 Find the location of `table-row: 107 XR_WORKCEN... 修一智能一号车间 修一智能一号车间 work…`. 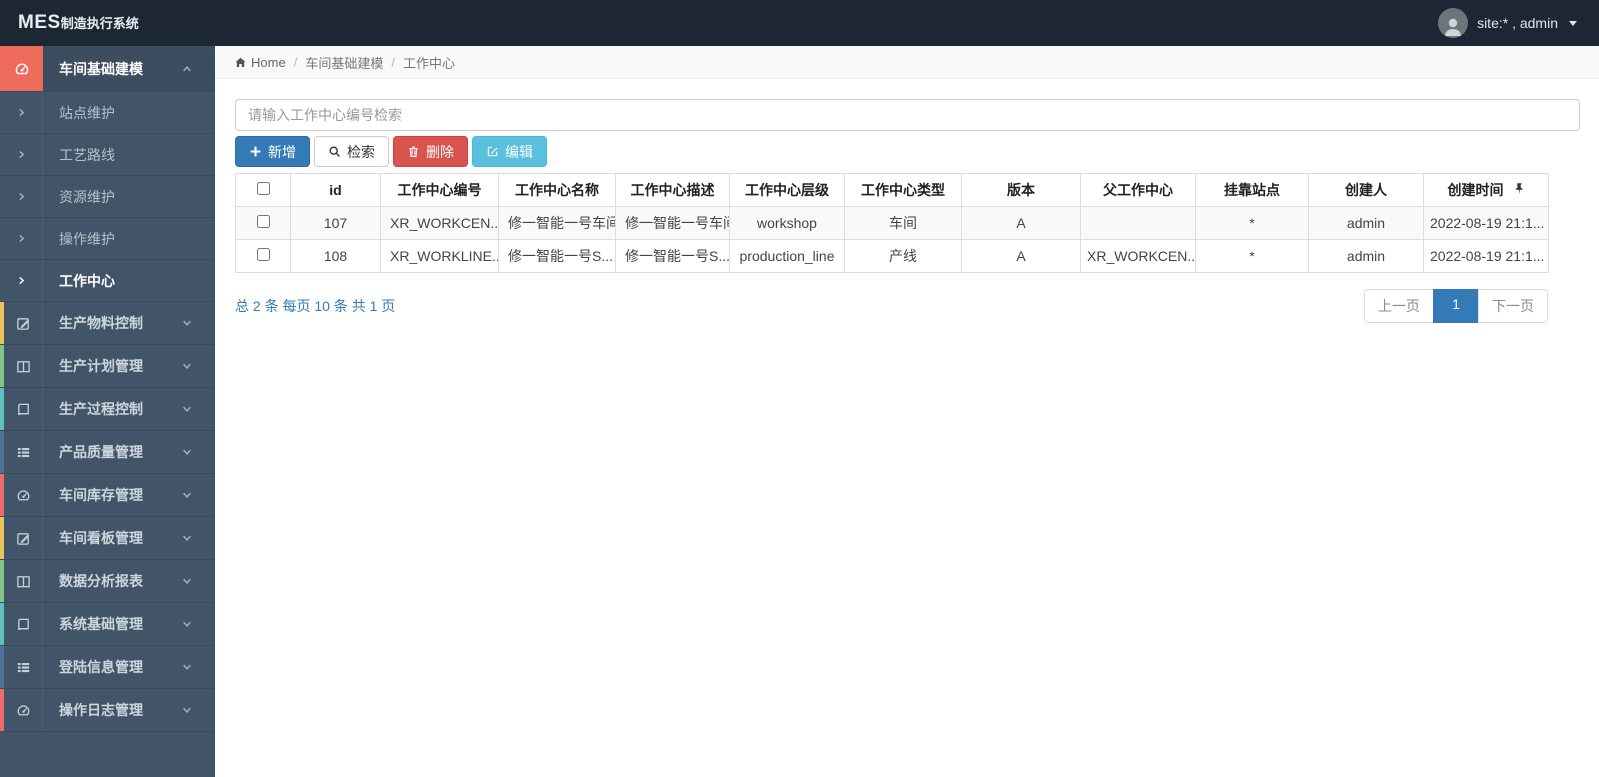

table-row: 107 XR_WORKCEN... 修一智能一号车间 修一智能一号车间 work… is located at coordinates (892, 223).